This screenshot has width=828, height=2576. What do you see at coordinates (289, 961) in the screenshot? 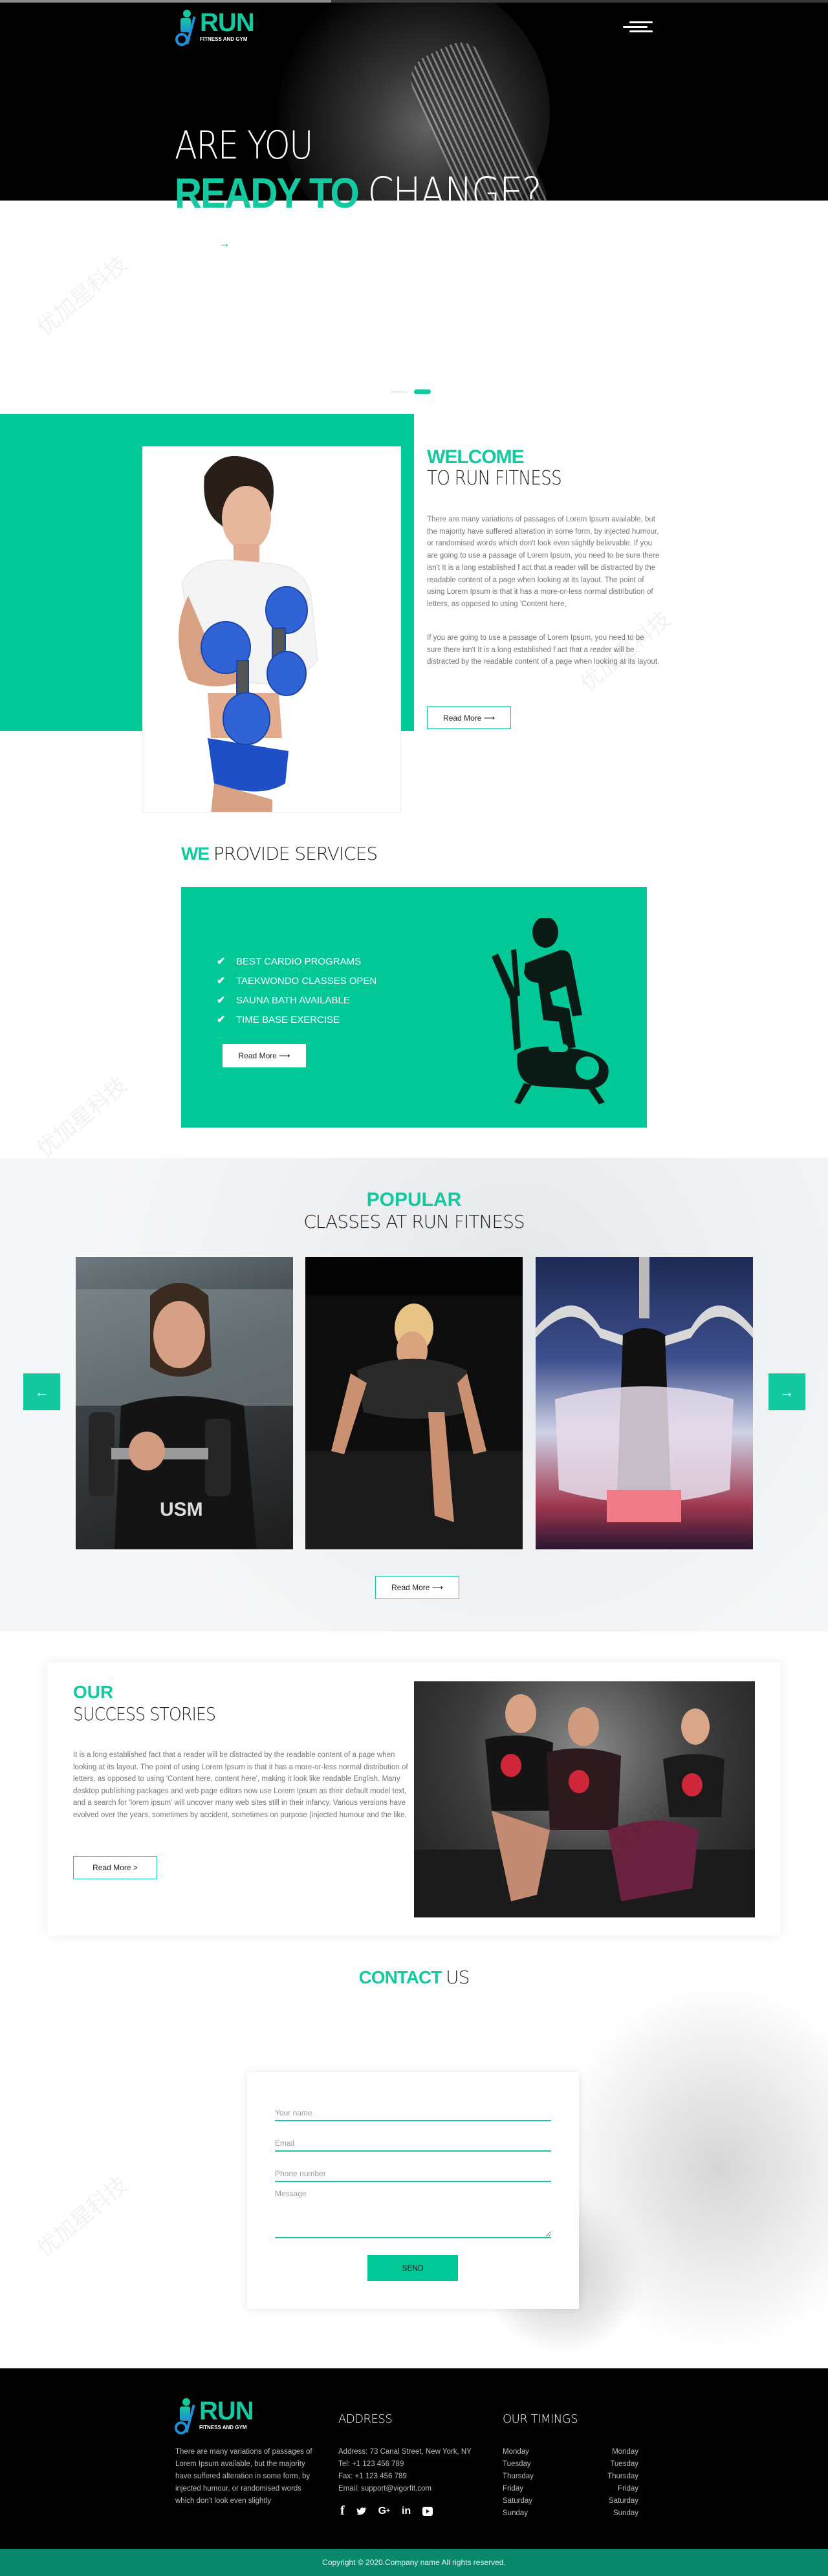
I see `service-item: ✔ BEST CARDIO PROGRAMS` at bounding box center [289, 961].